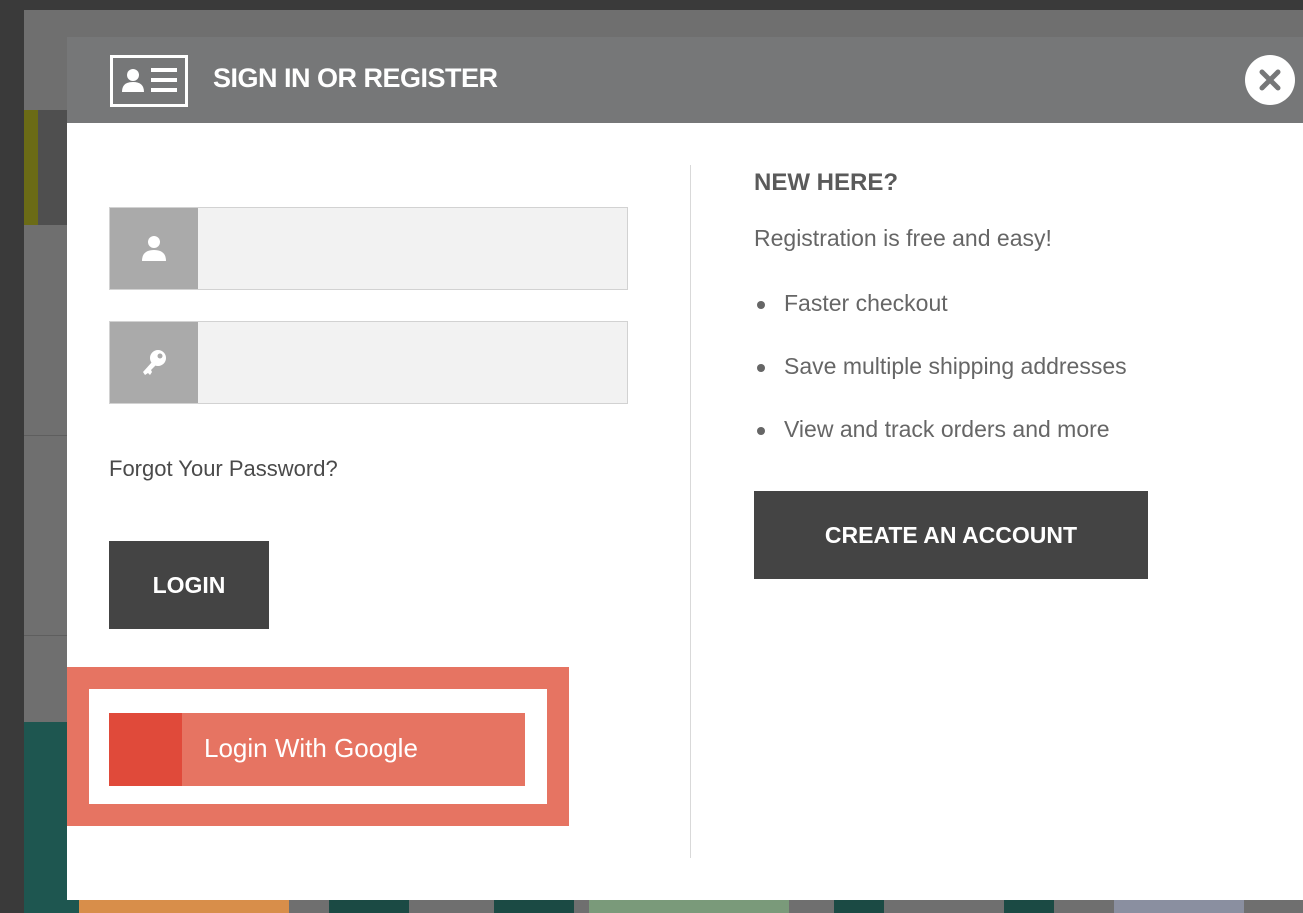  What do you see at coordinates (189, 585) in the screenshot?
I see `login-button: LOGIN` at bounding box center [189, 585].